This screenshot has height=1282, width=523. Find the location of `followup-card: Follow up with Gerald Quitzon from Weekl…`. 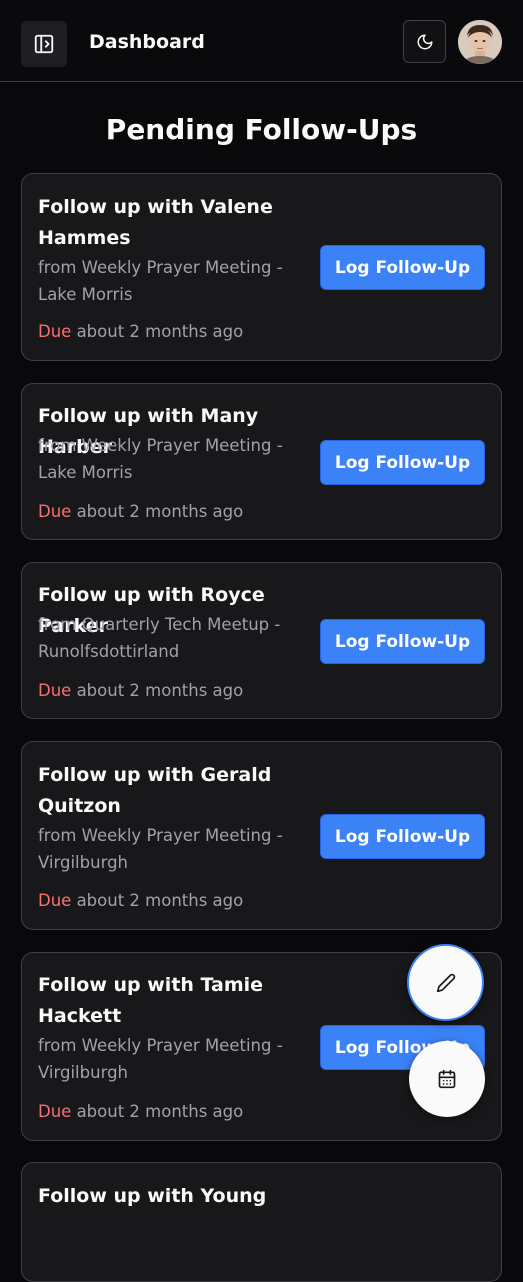

followup-card: Follow up with Gerald Quitzon from Weekl… is located at coordinates (261, 835).